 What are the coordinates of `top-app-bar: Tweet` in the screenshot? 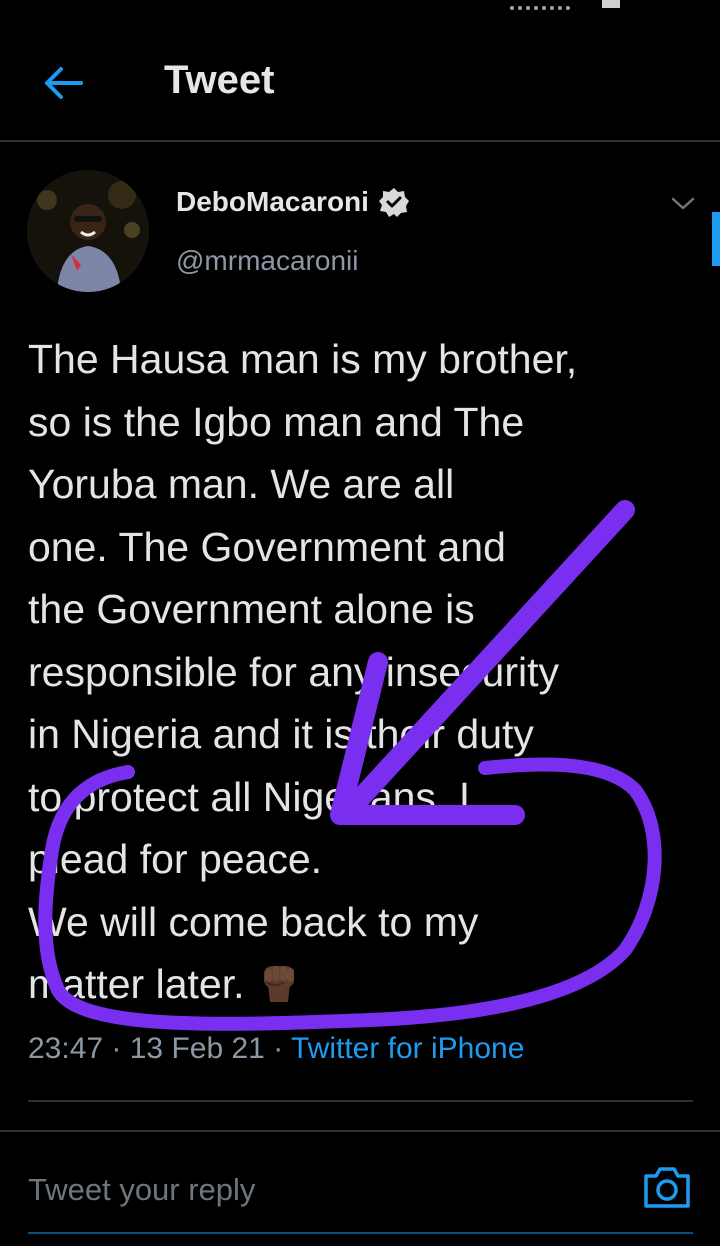 It's located at (360, 91).